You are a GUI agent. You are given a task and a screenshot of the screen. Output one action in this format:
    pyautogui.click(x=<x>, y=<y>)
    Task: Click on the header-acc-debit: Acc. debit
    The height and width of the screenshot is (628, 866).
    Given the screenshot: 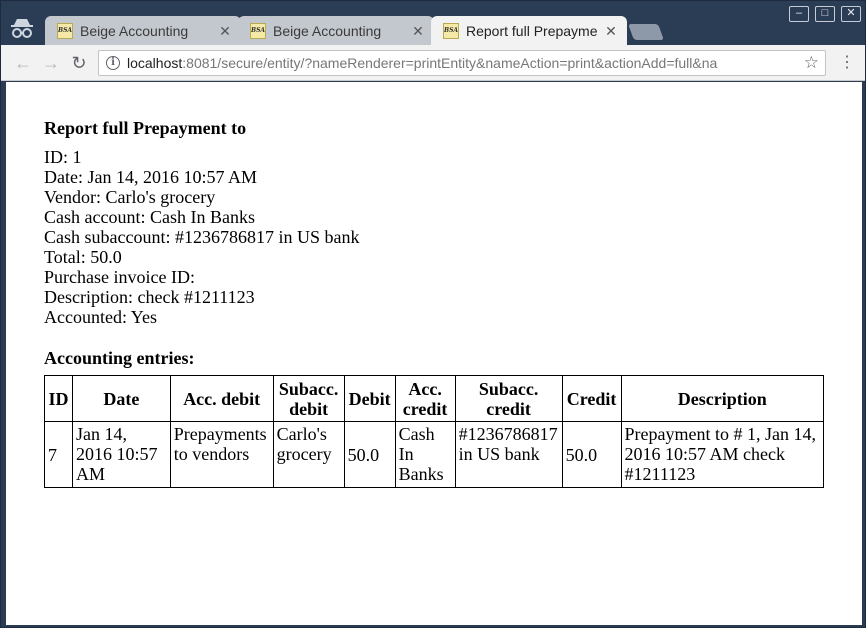 What is the action you would take?
    pyautogui.click(x=221, y=398)
    